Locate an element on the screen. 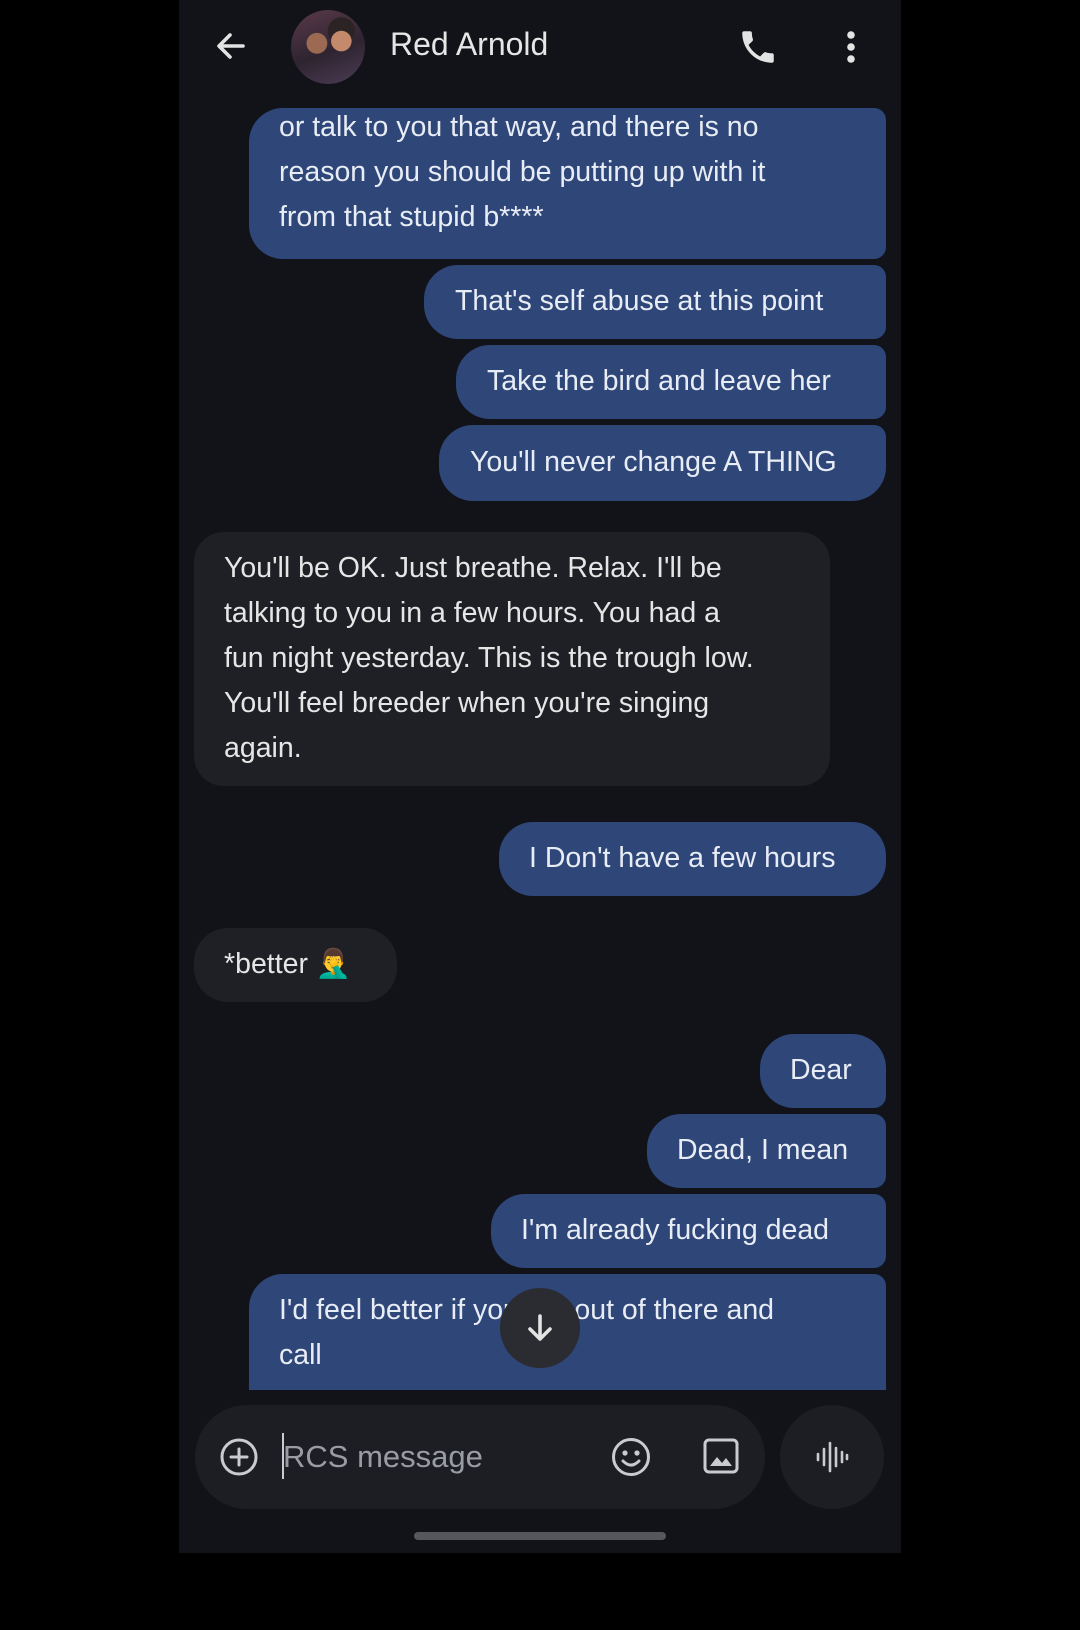 This screenshot has width=1080, height=1630. message-bubble-sent: I Don't have a few hours is located at coordinates (692, 859).